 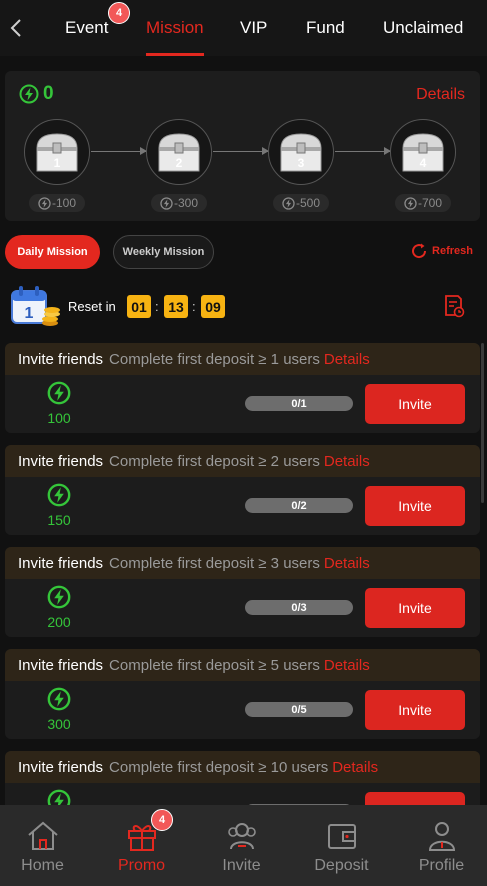 What do you see at coordinates (57, 163) in the screenshot?
I see `chest-number: 1` at bounding box center [57, 163].